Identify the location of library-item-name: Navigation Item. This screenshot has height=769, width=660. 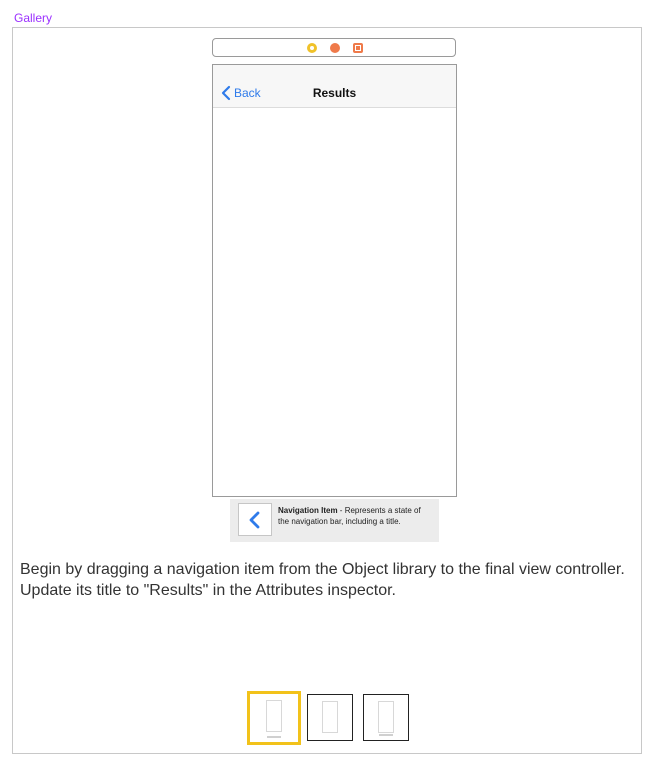
(308, 510).